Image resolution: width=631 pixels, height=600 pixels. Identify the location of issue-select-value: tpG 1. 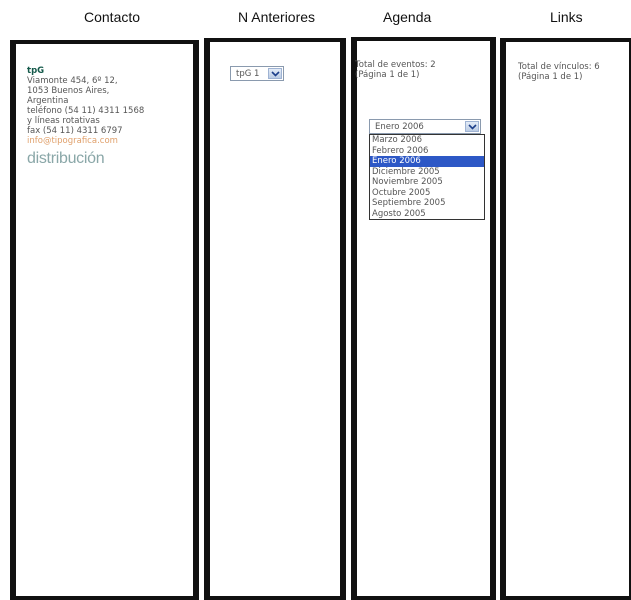
(248, 74).